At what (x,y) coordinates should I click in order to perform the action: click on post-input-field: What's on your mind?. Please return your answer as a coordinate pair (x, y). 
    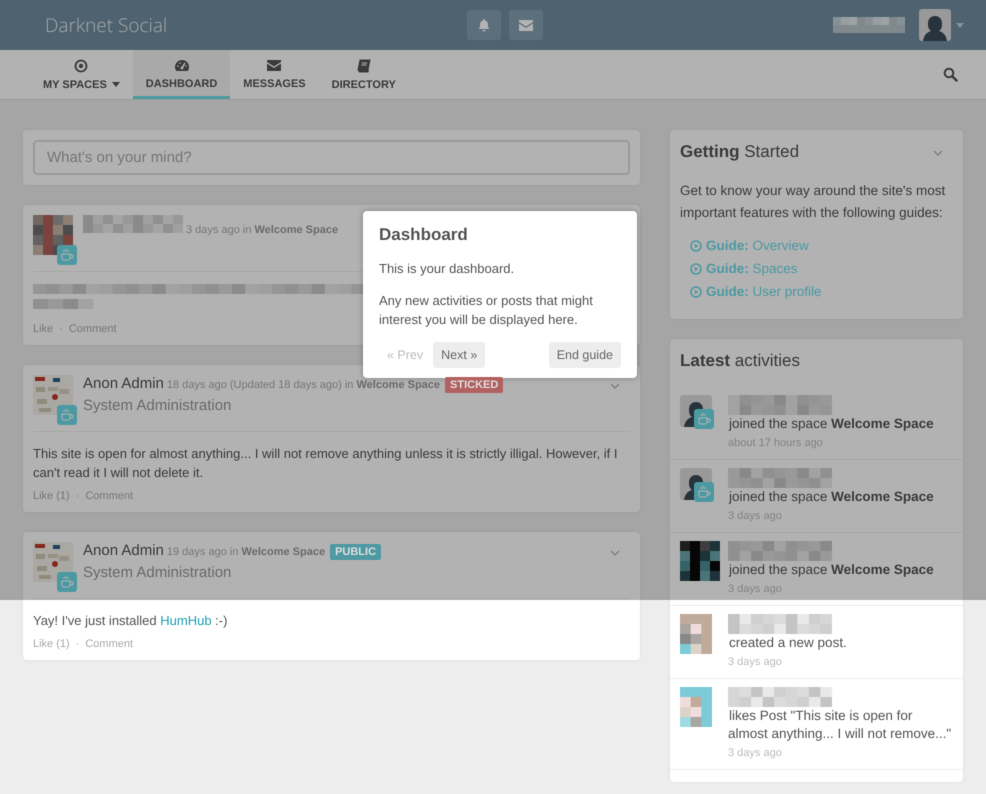
    Looking at the image, I should click on (331, 157).